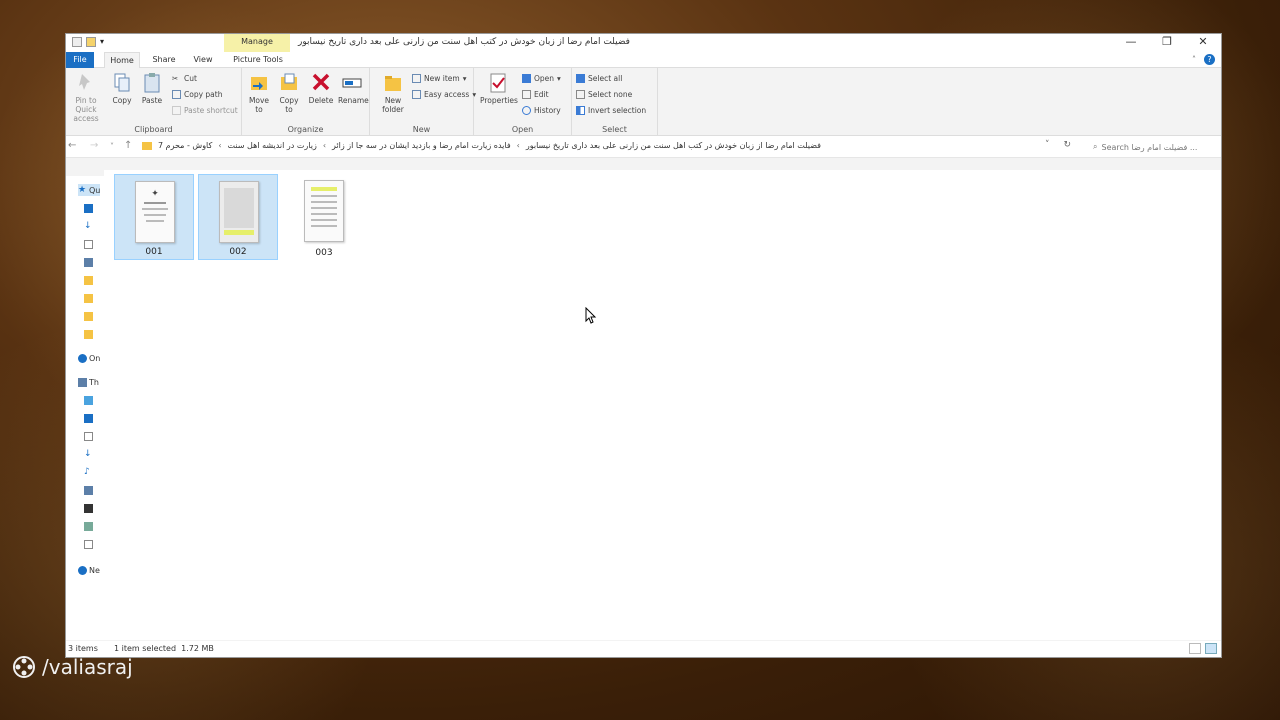 The image size is (1280, 720). I want to click on refresh-icon: ↻, so click(1067, 145).